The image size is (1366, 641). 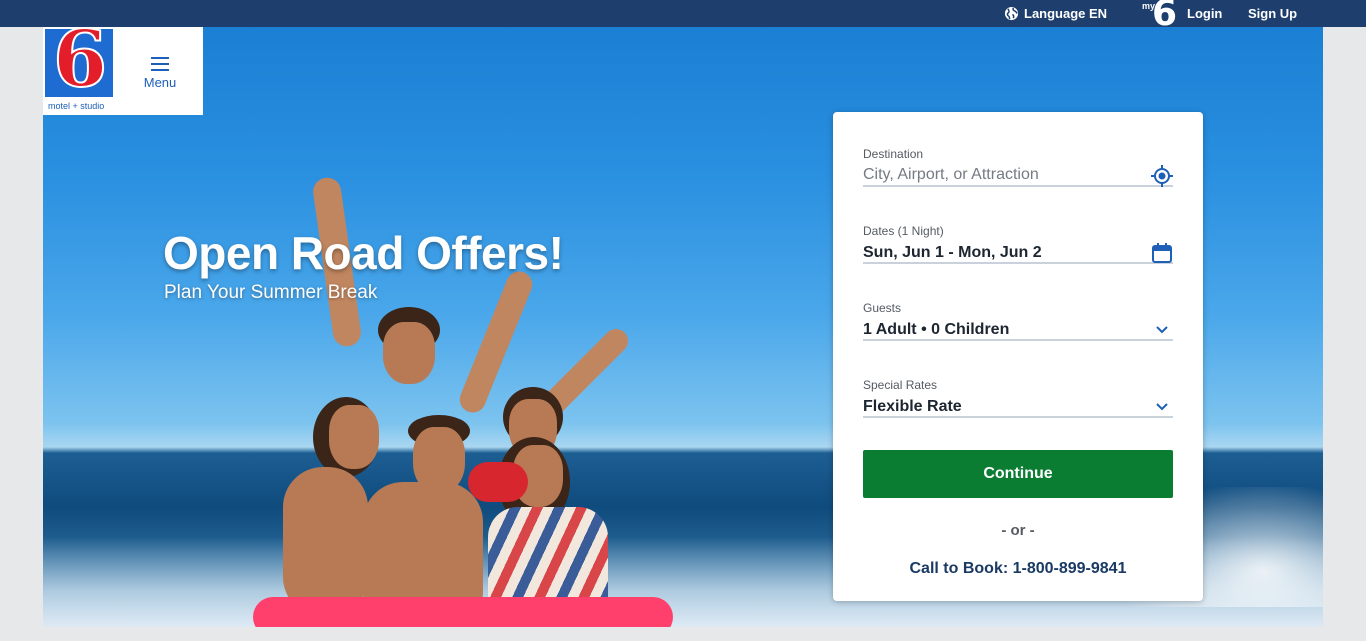 I want to click on calendar-icon, so click(x=1162, y=253).